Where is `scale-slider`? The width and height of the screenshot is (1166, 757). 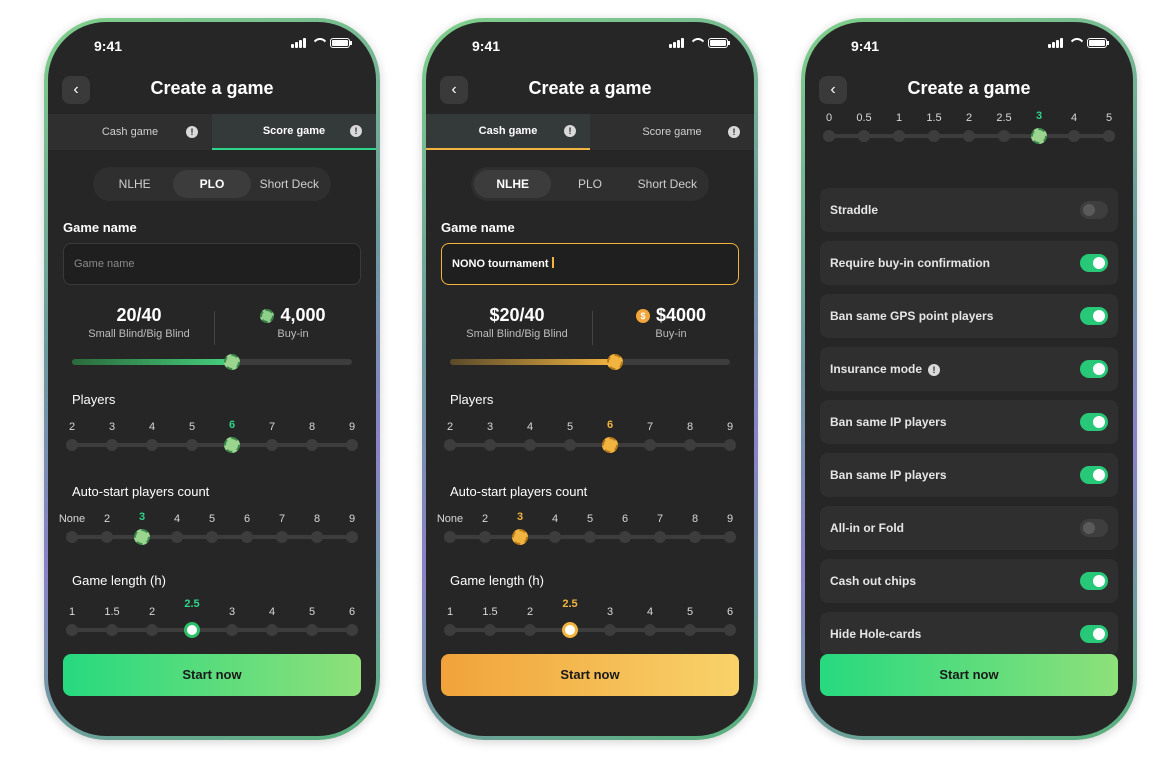
scale-slider is located at coordinates (969, 136).